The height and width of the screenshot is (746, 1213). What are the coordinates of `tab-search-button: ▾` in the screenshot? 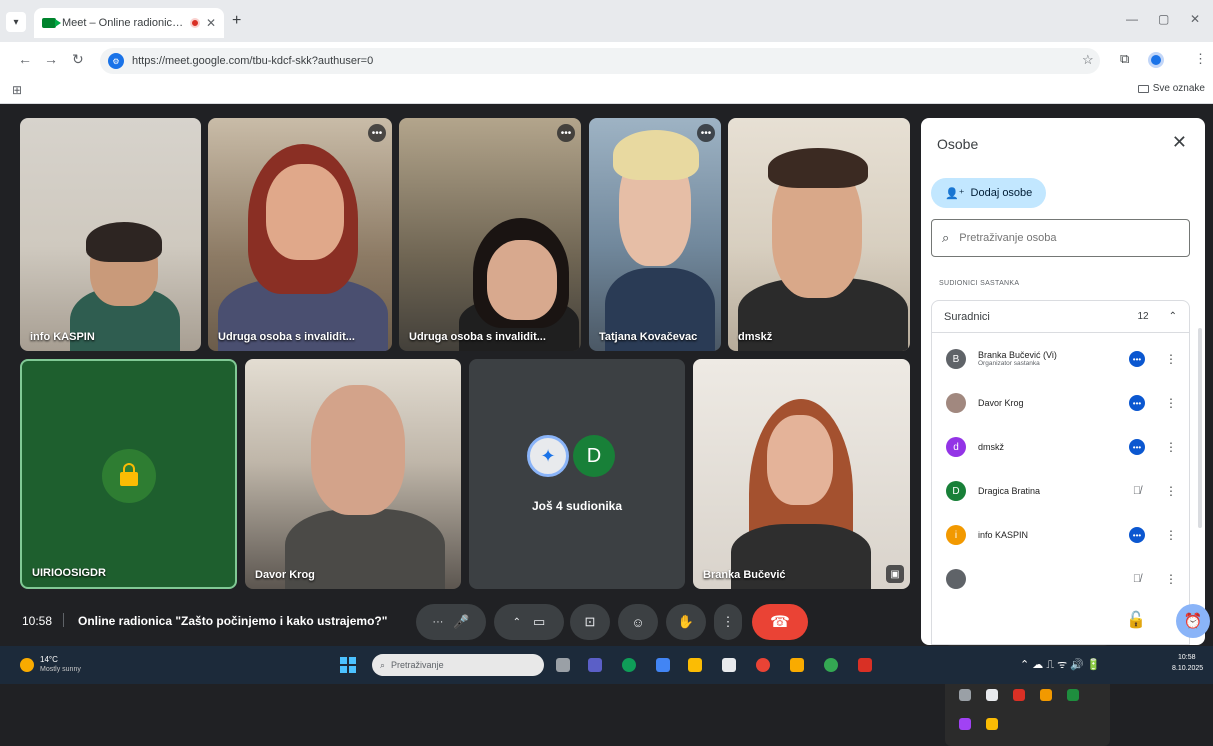 It's located at (16, 22).